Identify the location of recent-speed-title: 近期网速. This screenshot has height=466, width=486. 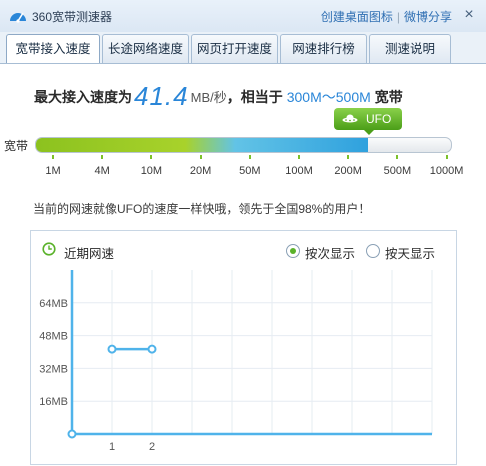
(89, 254).